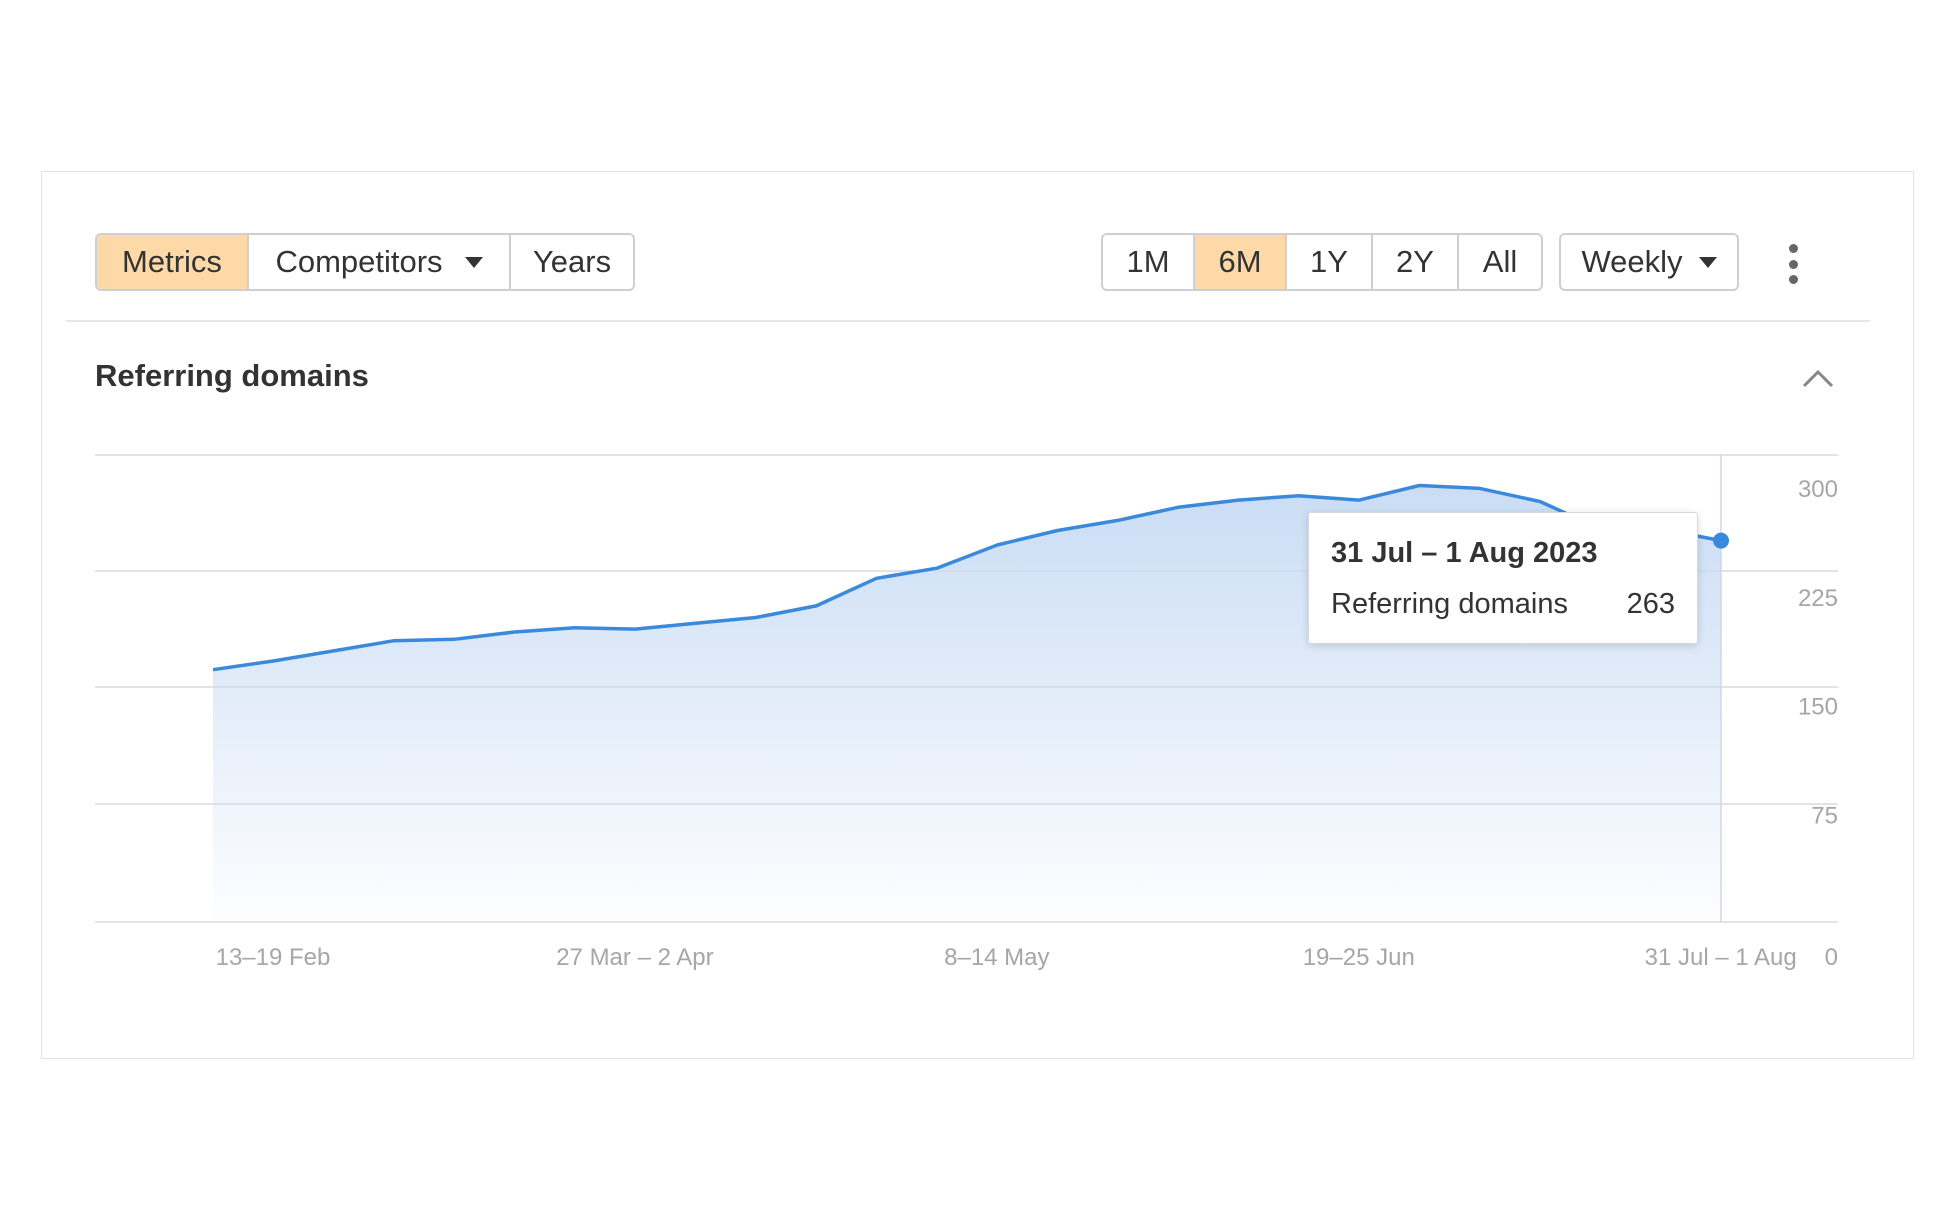  What do you see at coordinates (1650, 604) in the screenshot?
I see `tooltip-metric-value: 263` at bounding box center [1650, 604].